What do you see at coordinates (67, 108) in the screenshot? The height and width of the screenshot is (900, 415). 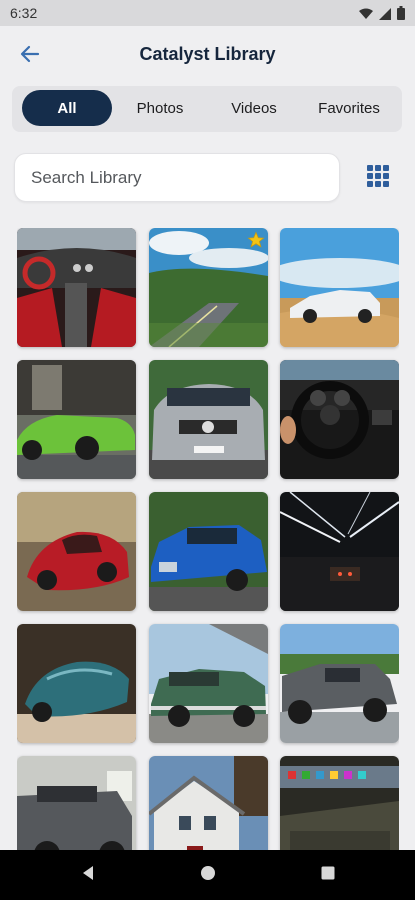 I see `tab-all: All` at bounding box center [67, 108].